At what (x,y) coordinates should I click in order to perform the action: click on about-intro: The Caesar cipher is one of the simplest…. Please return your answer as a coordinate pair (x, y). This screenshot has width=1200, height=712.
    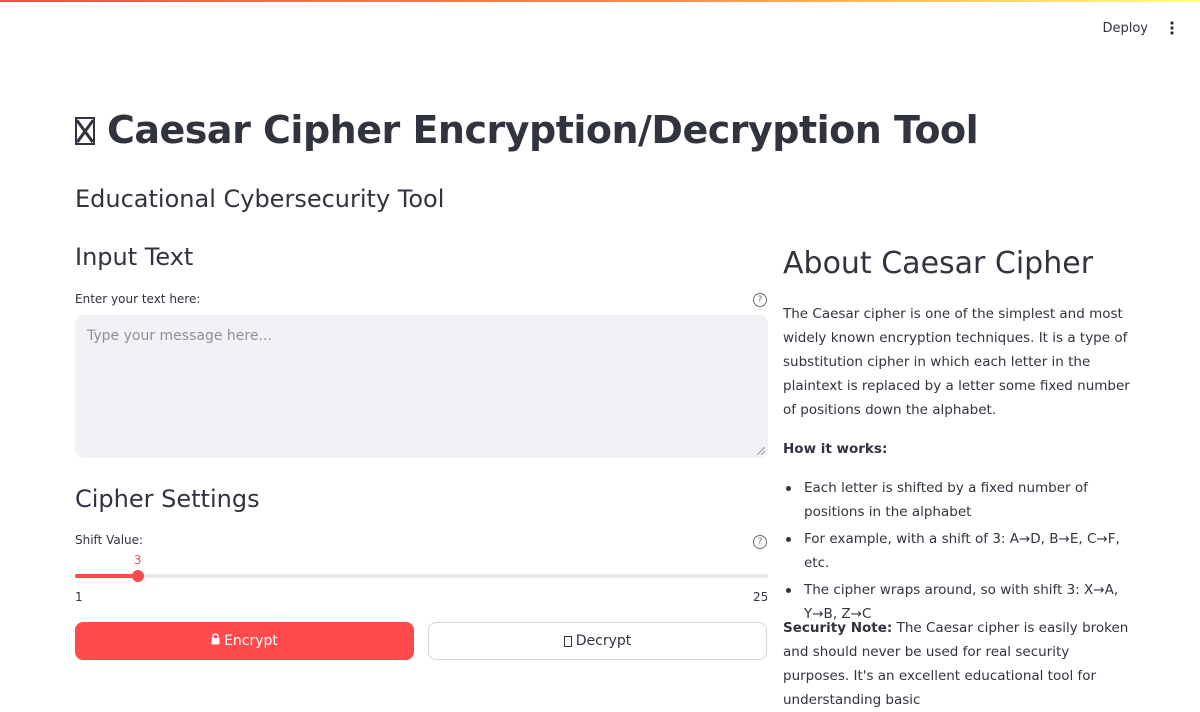
    Looking at the image, I should click on (956, 362).